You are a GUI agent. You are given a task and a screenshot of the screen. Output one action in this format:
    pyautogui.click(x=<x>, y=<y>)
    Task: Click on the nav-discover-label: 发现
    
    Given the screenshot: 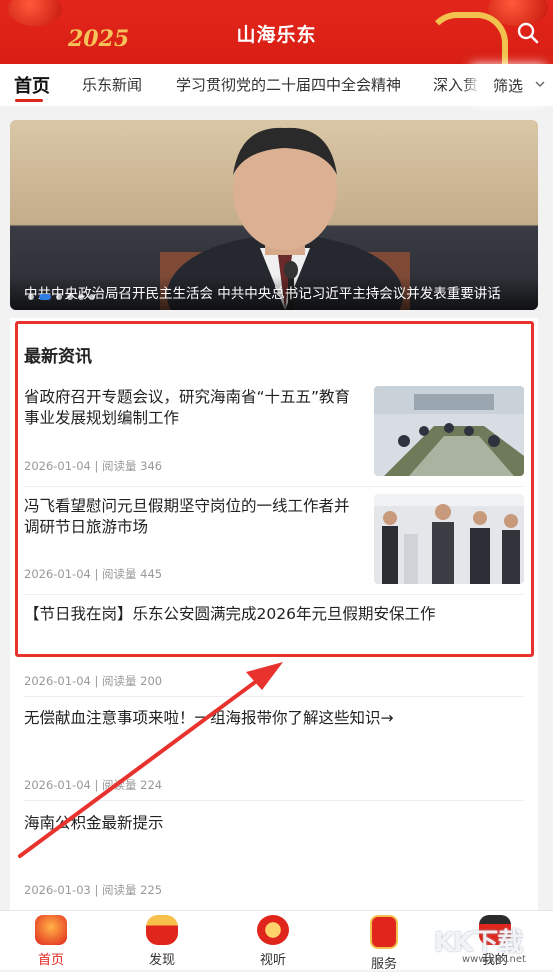 What is the action you would take?
    pyautogui.click(x=161, y=960)
    